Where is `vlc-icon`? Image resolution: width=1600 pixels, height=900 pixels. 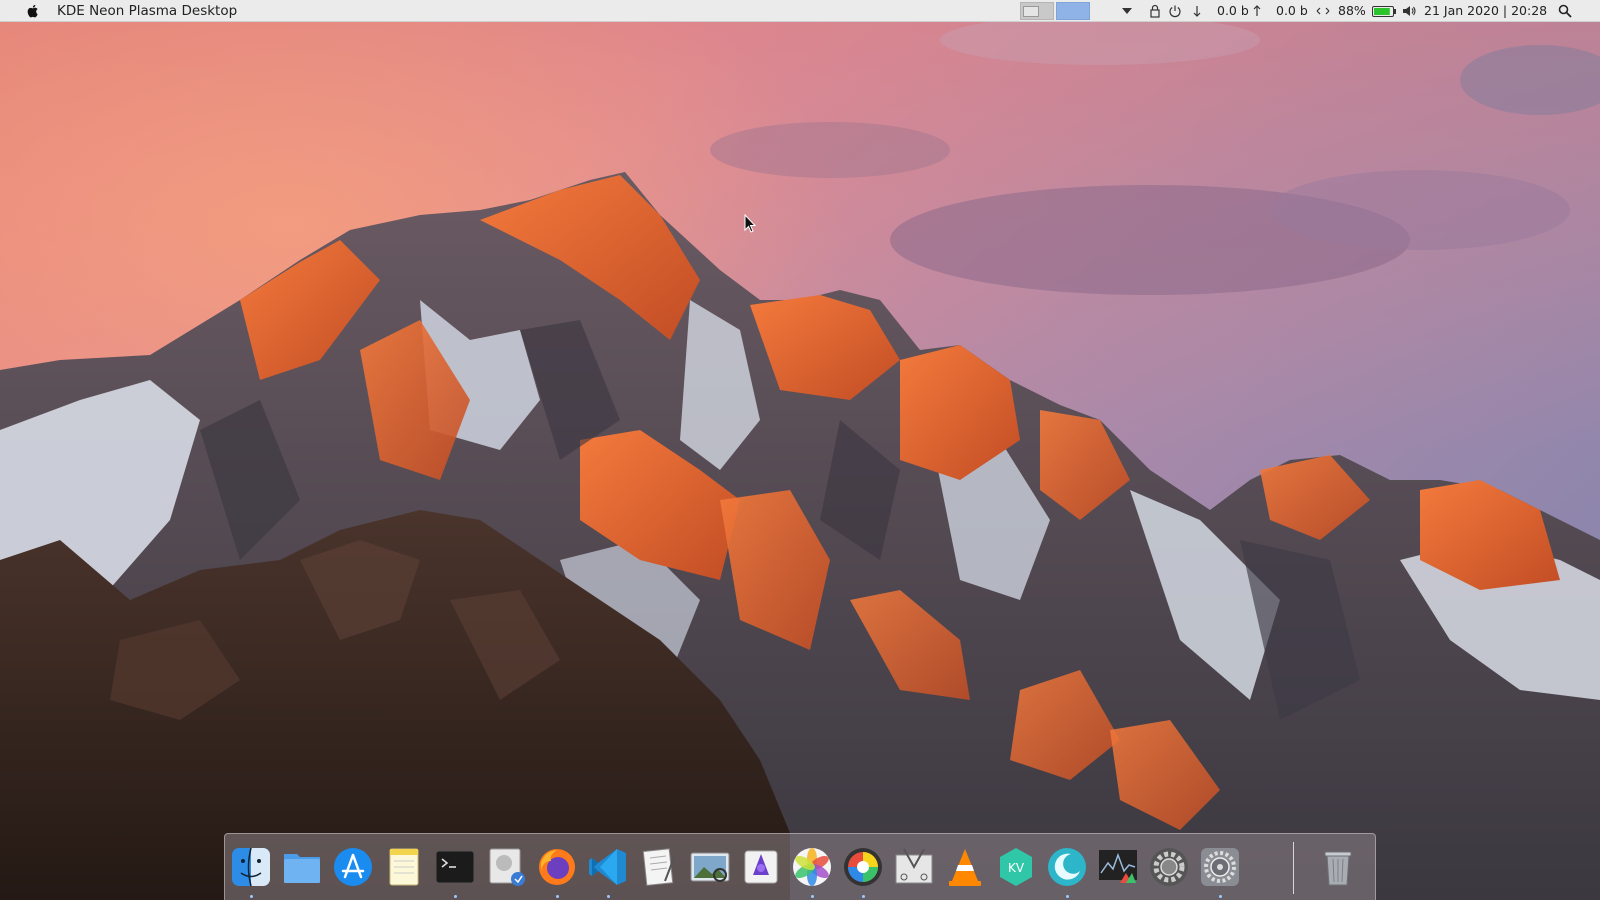
vlc-icon is located at coordinates (965, 867).